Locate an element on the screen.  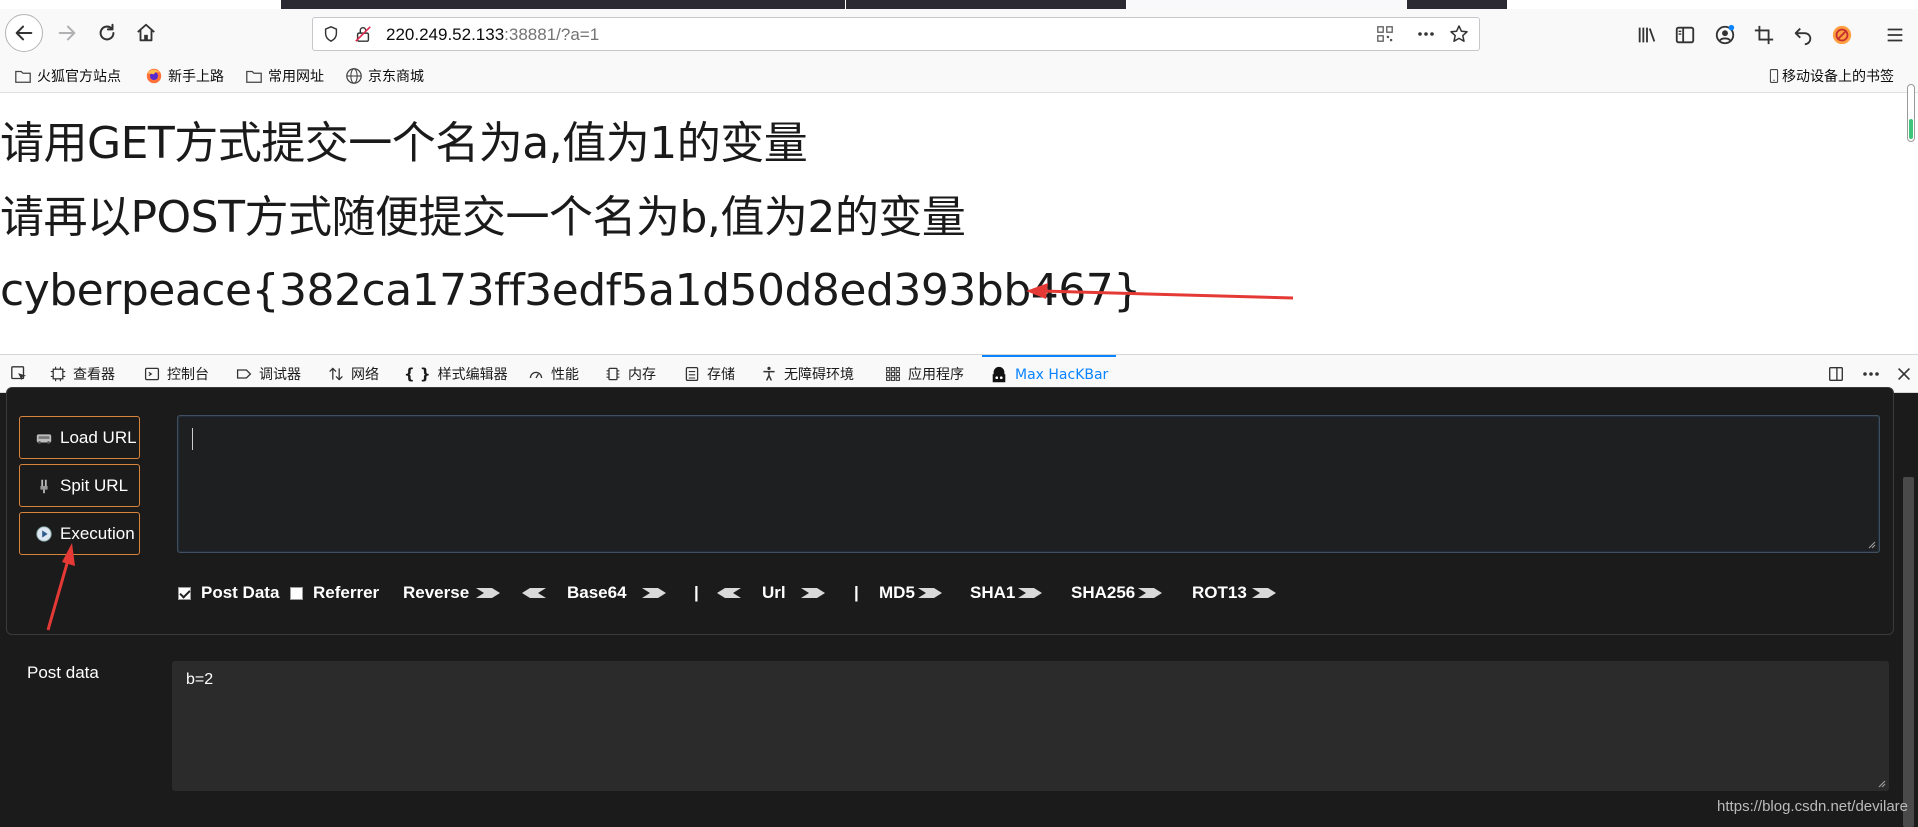
url-text: 220.249.52.133:38881/?a=1 is located at coordinates (492, 35).